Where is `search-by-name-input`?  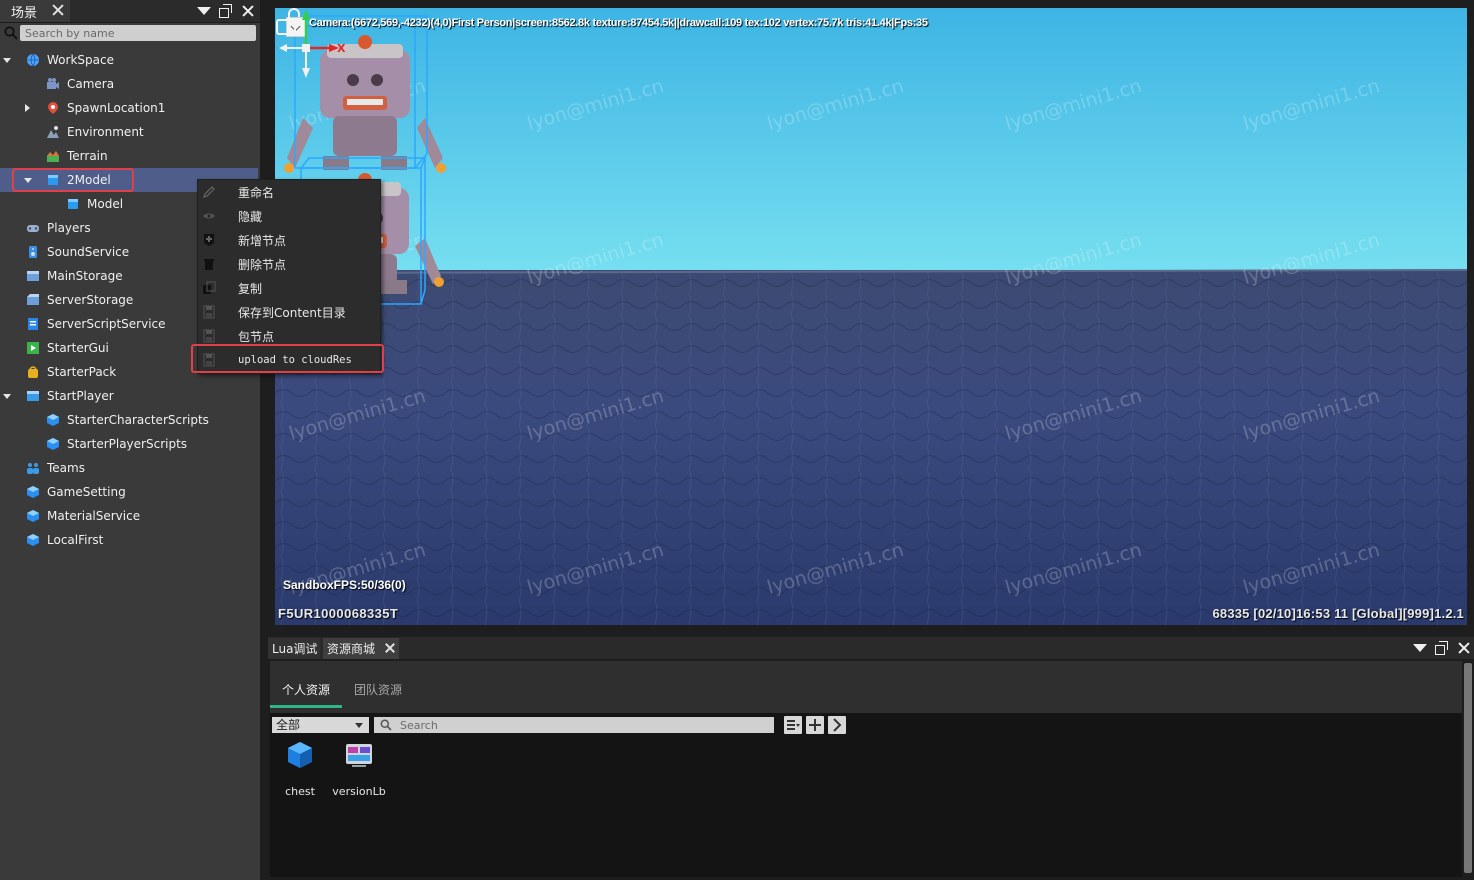 search-by-name-input is located at coordinates (138, 33).